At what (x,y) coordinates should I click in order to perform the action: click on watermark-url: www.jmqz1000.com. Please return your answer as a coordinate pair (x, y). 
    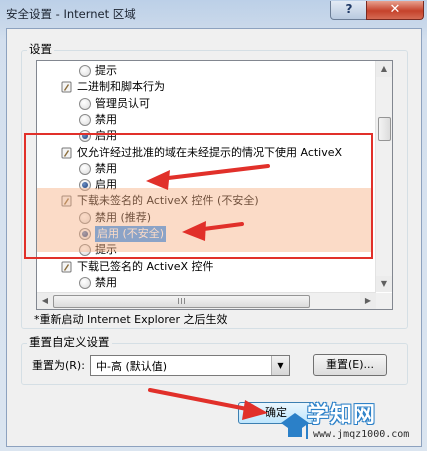
    Looking at the image, I should click on (361, 434).